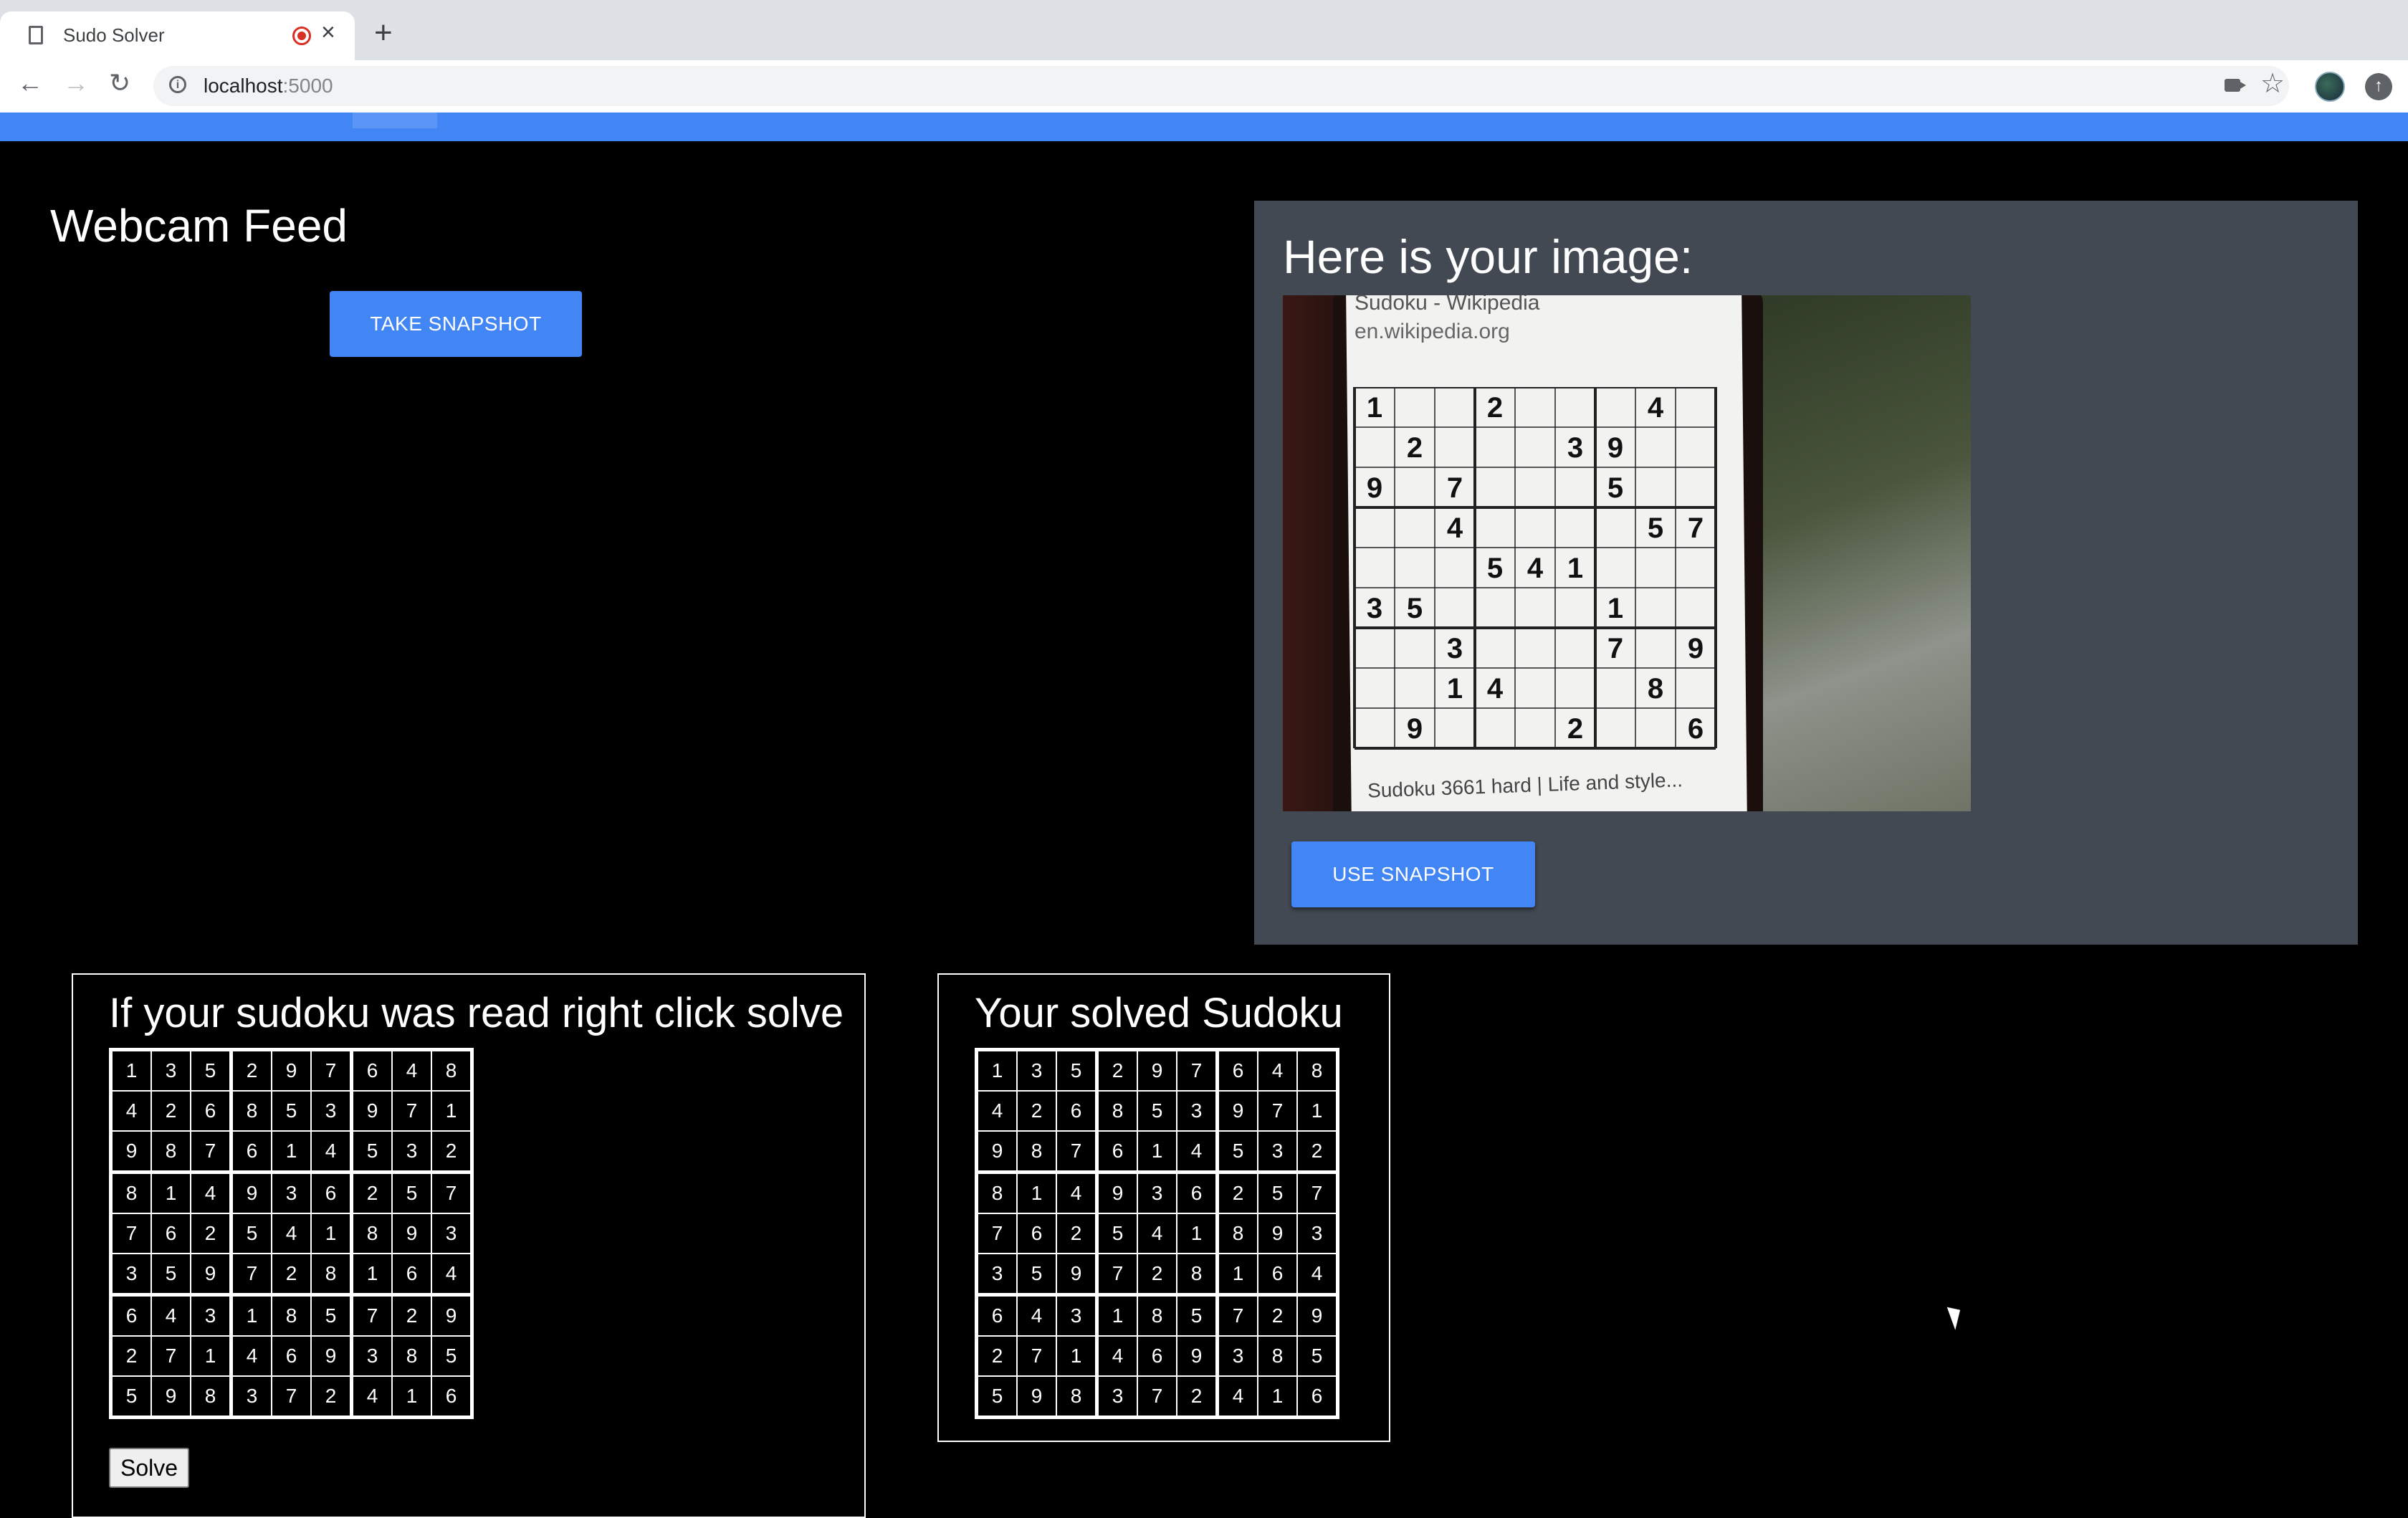  What do you see at coordinates (177, 84) in the screenshot?
I see `site-info-icon: i` at bounding box center [177, 84].